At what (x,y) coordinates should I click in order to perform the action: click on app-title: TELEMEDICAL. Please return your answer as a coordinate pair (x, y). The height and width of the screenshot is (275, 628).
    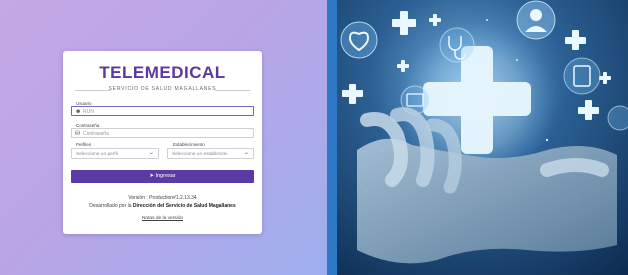
    Looking at the image, I should click on (162, 72).